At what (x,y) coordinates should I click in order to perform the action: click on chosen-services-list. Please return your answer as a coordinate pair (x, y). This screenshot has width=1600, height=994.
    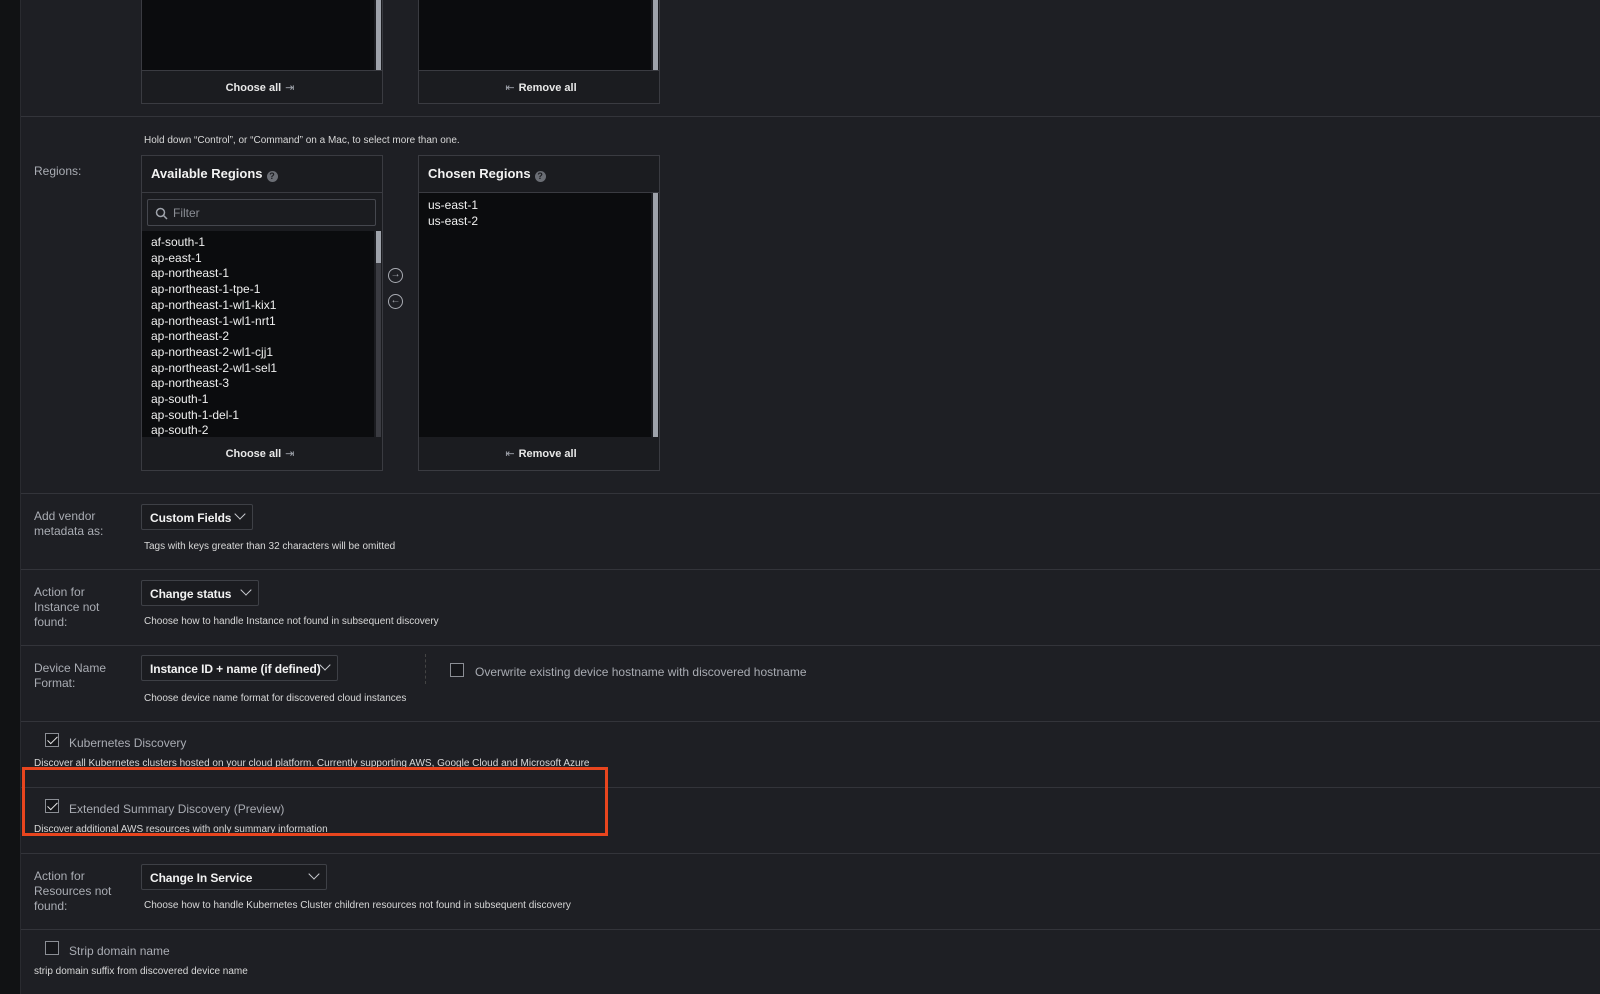
    Looking at the image, I should click on (535, 35).